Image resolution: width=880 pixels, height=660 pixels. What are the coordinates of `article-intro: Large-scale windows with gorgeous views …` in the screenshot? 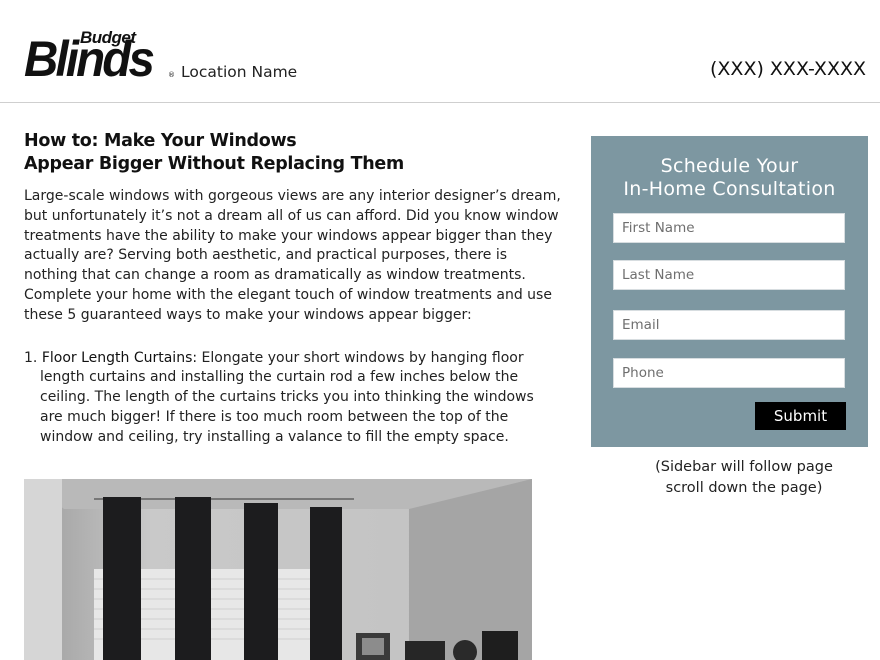 It's located at (292, 255).